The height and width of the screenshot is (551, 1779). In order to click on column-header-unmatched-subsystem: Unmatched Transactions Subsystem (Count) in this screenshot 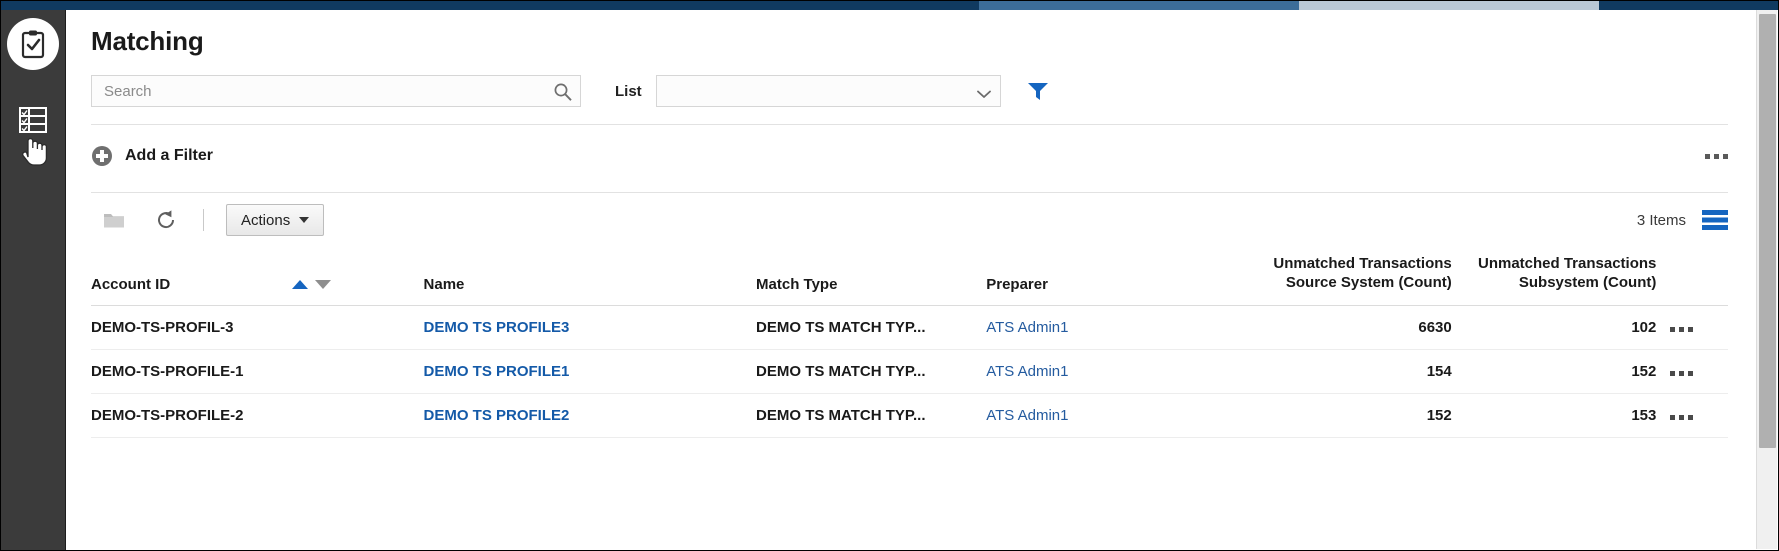, I will do `click(1554, 280)`.